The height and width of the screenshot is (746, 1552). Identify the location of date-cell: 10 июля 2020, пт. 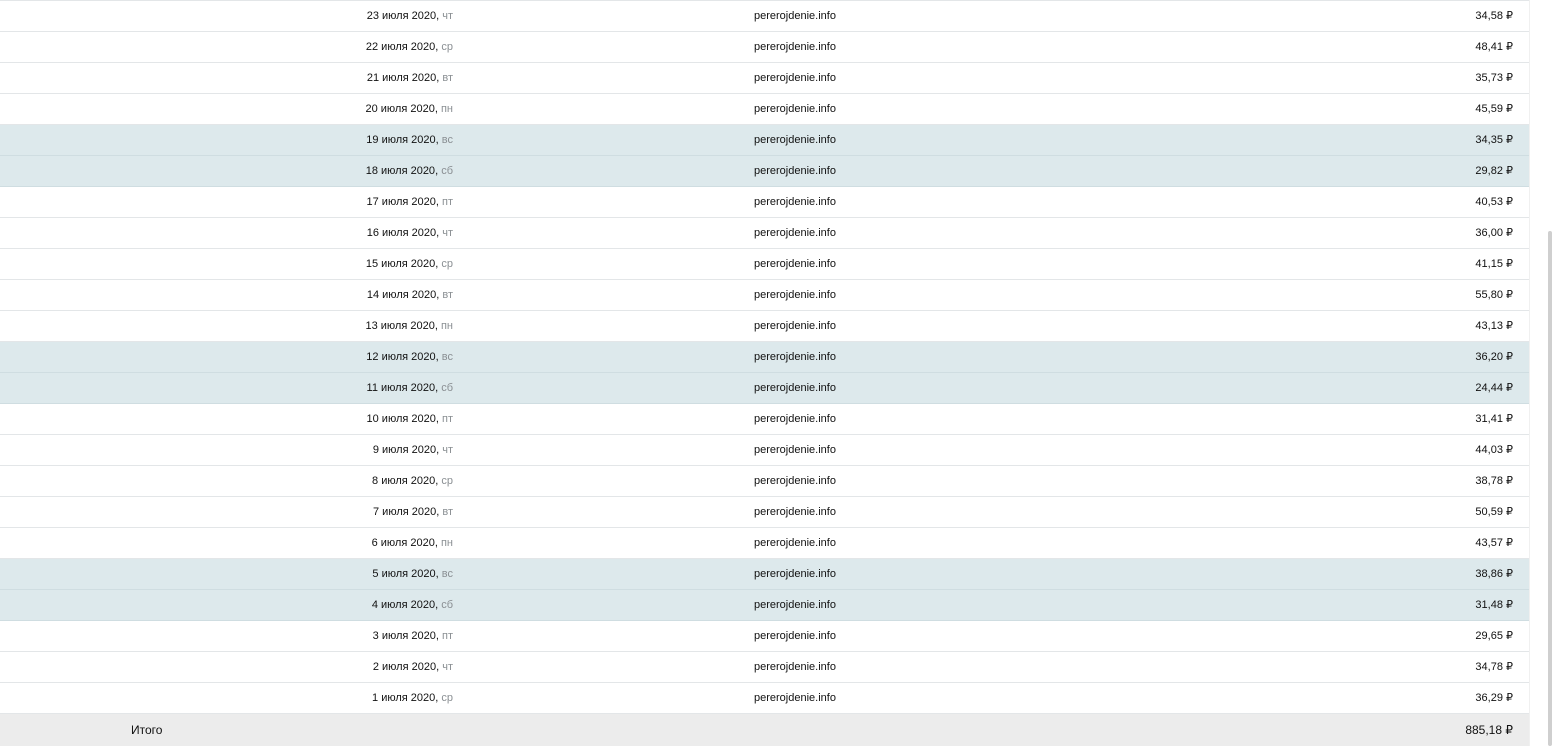
(409, 419).